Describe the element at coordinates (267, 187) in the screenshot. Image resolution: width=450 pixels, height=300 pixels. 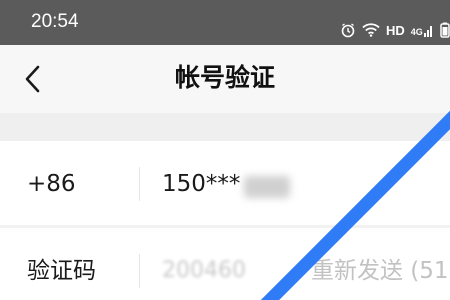
I see `masked-phone-digits` at that location.